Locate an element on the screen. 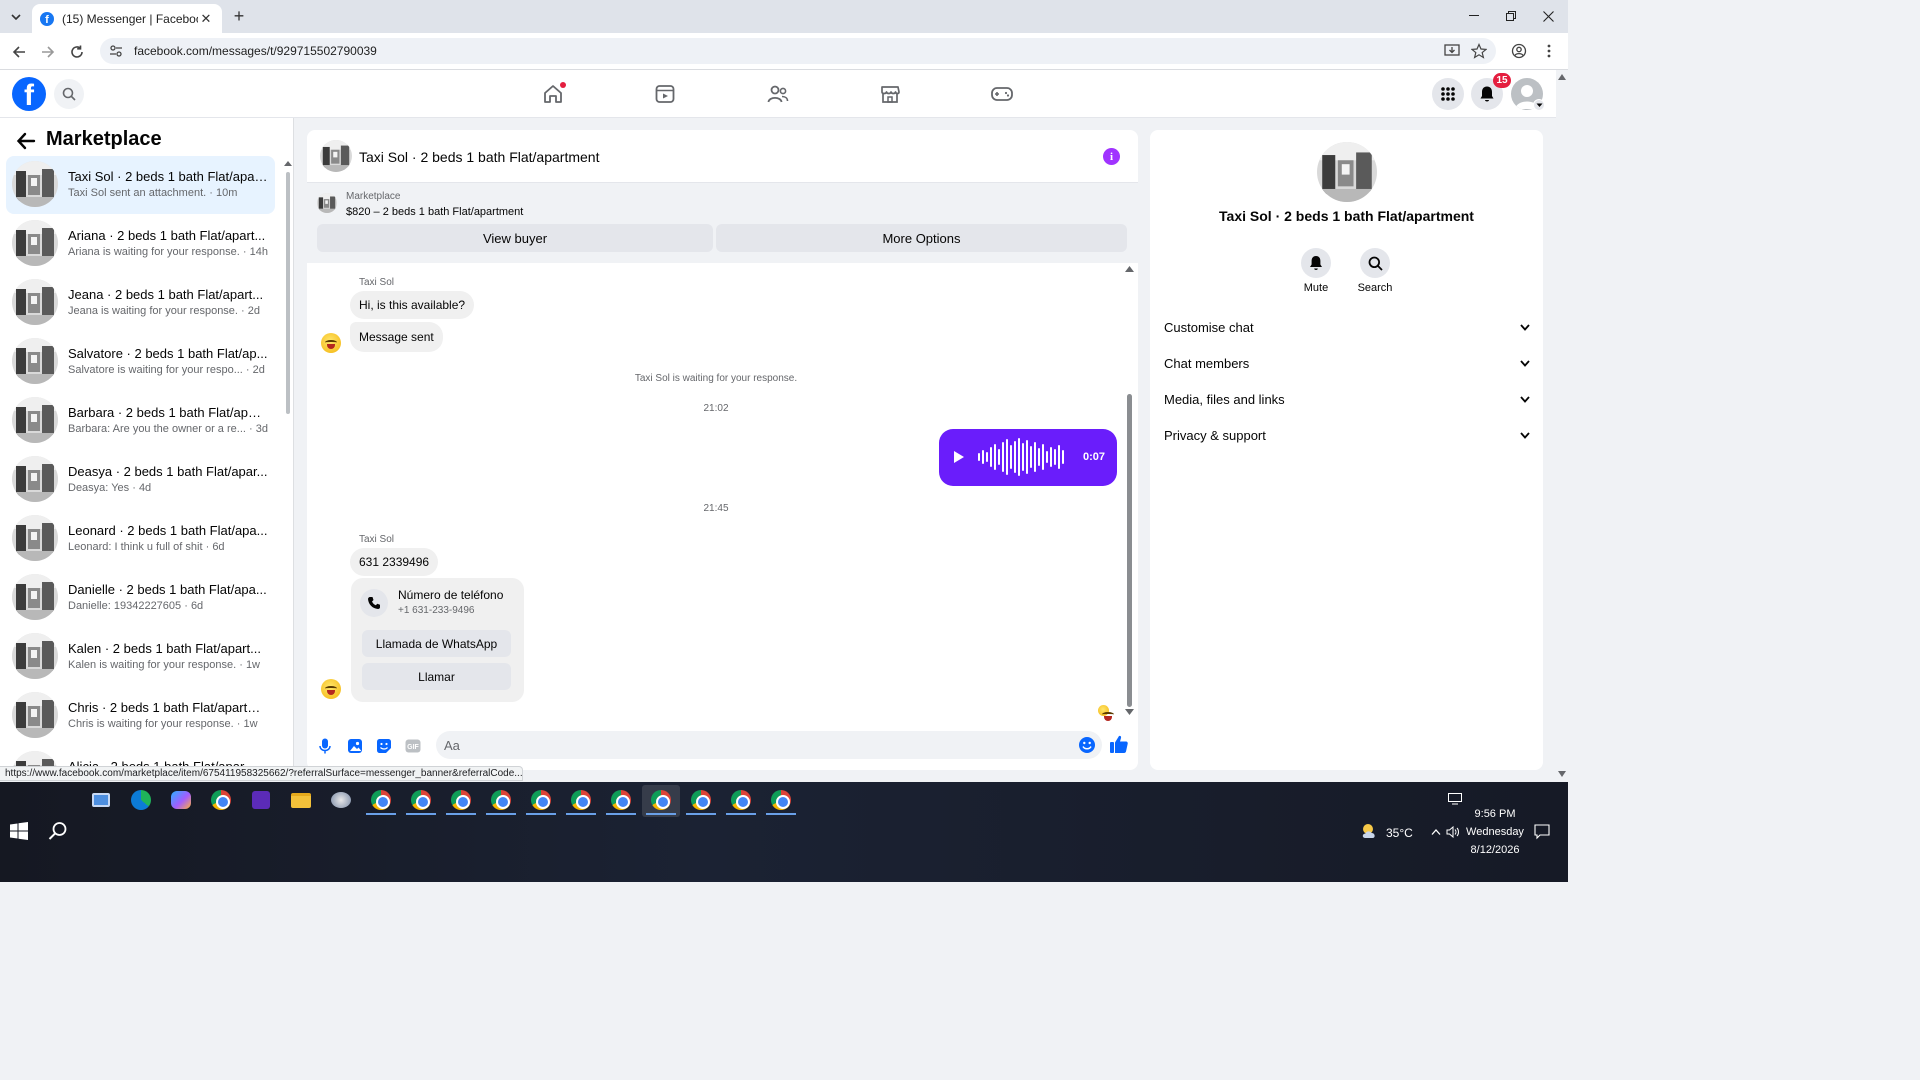  minimize-icon is located at coordinates (1474, 16).